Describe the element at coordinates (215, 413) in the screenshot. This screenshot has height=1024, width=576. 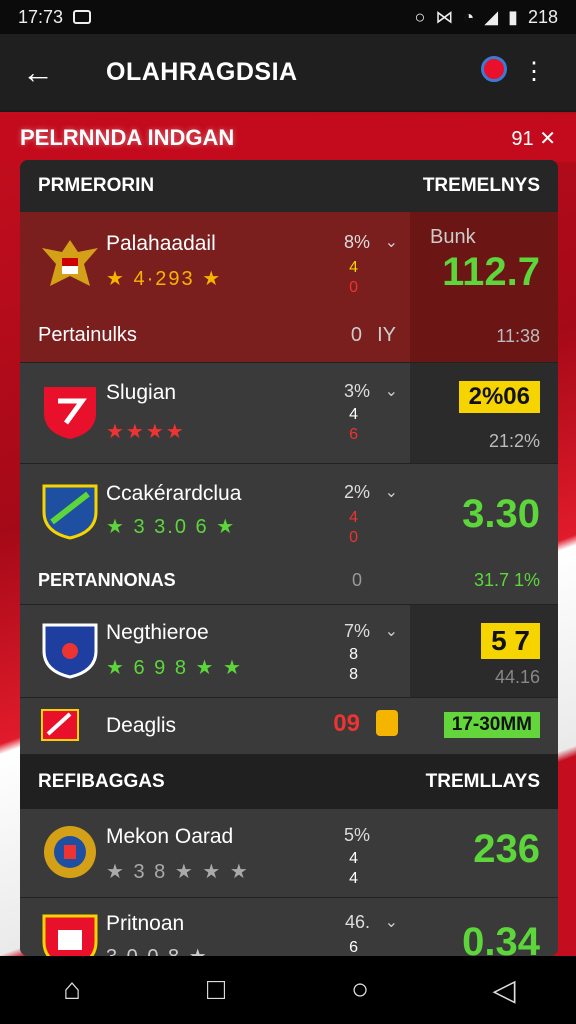
I see `match-info: Slugian ★★★★ 3% ⌄ 4 6` at that location.